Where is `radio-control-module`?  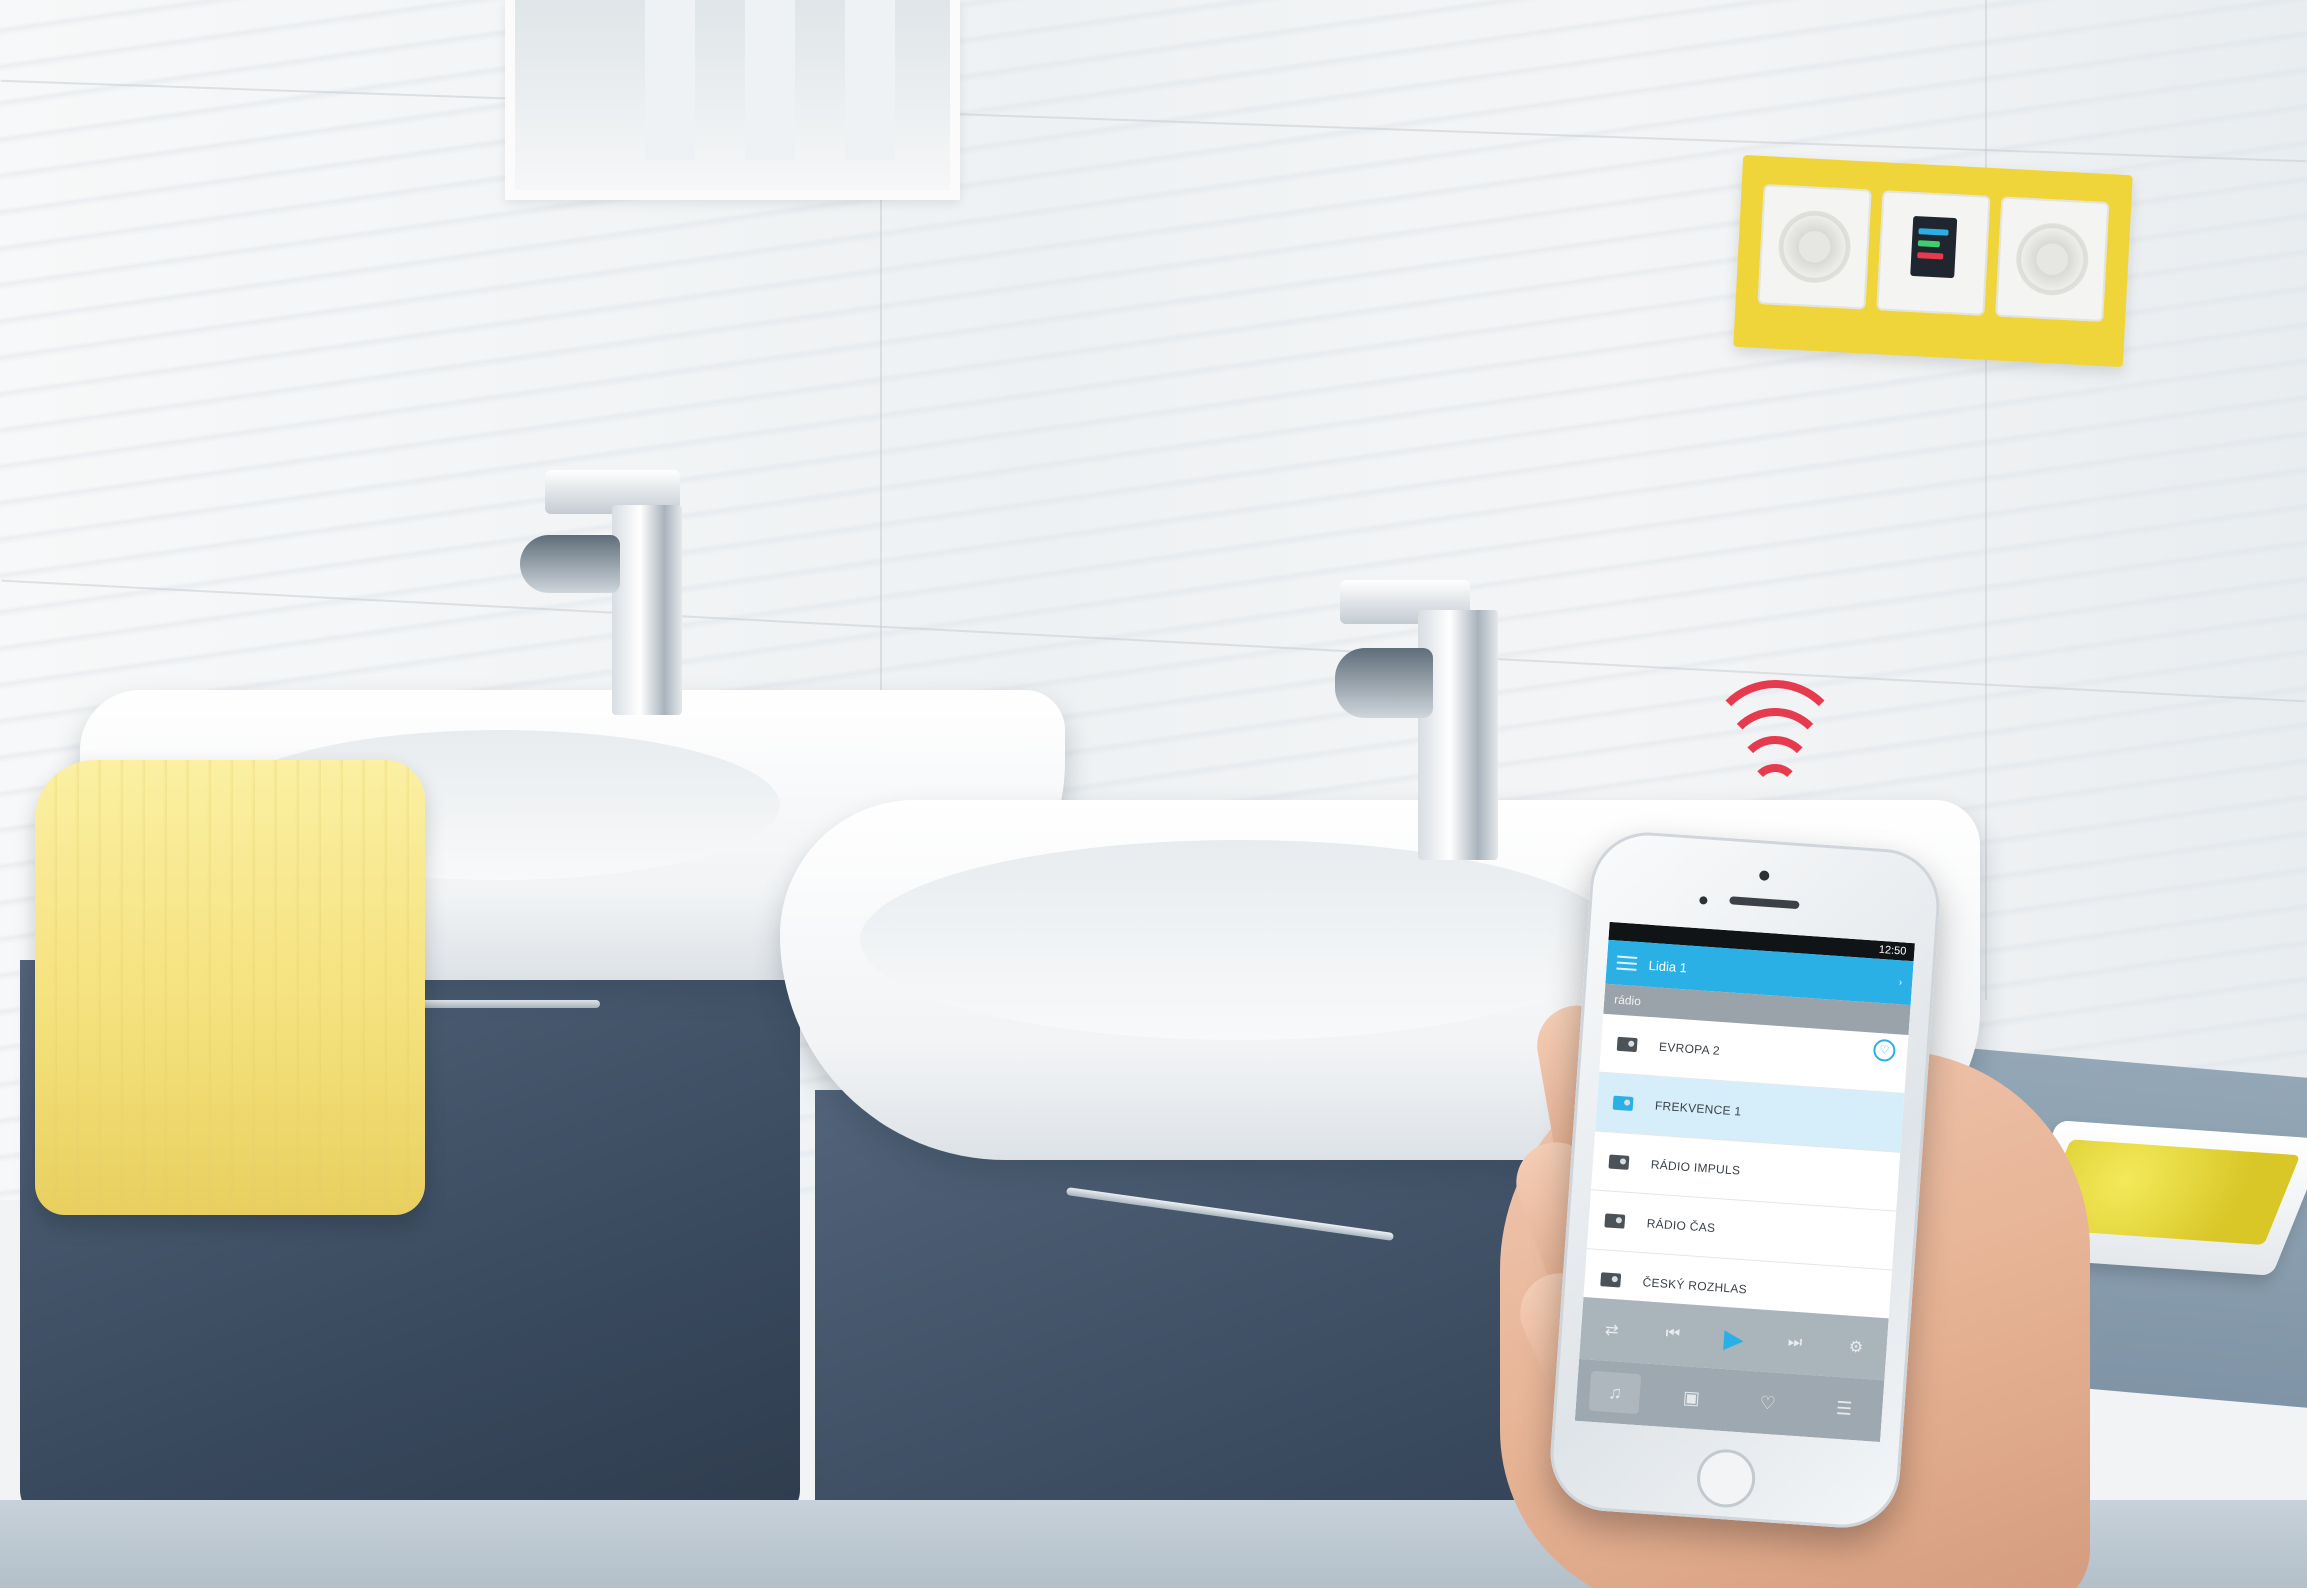
radio-control-module is located at coordinates (1933, 253).